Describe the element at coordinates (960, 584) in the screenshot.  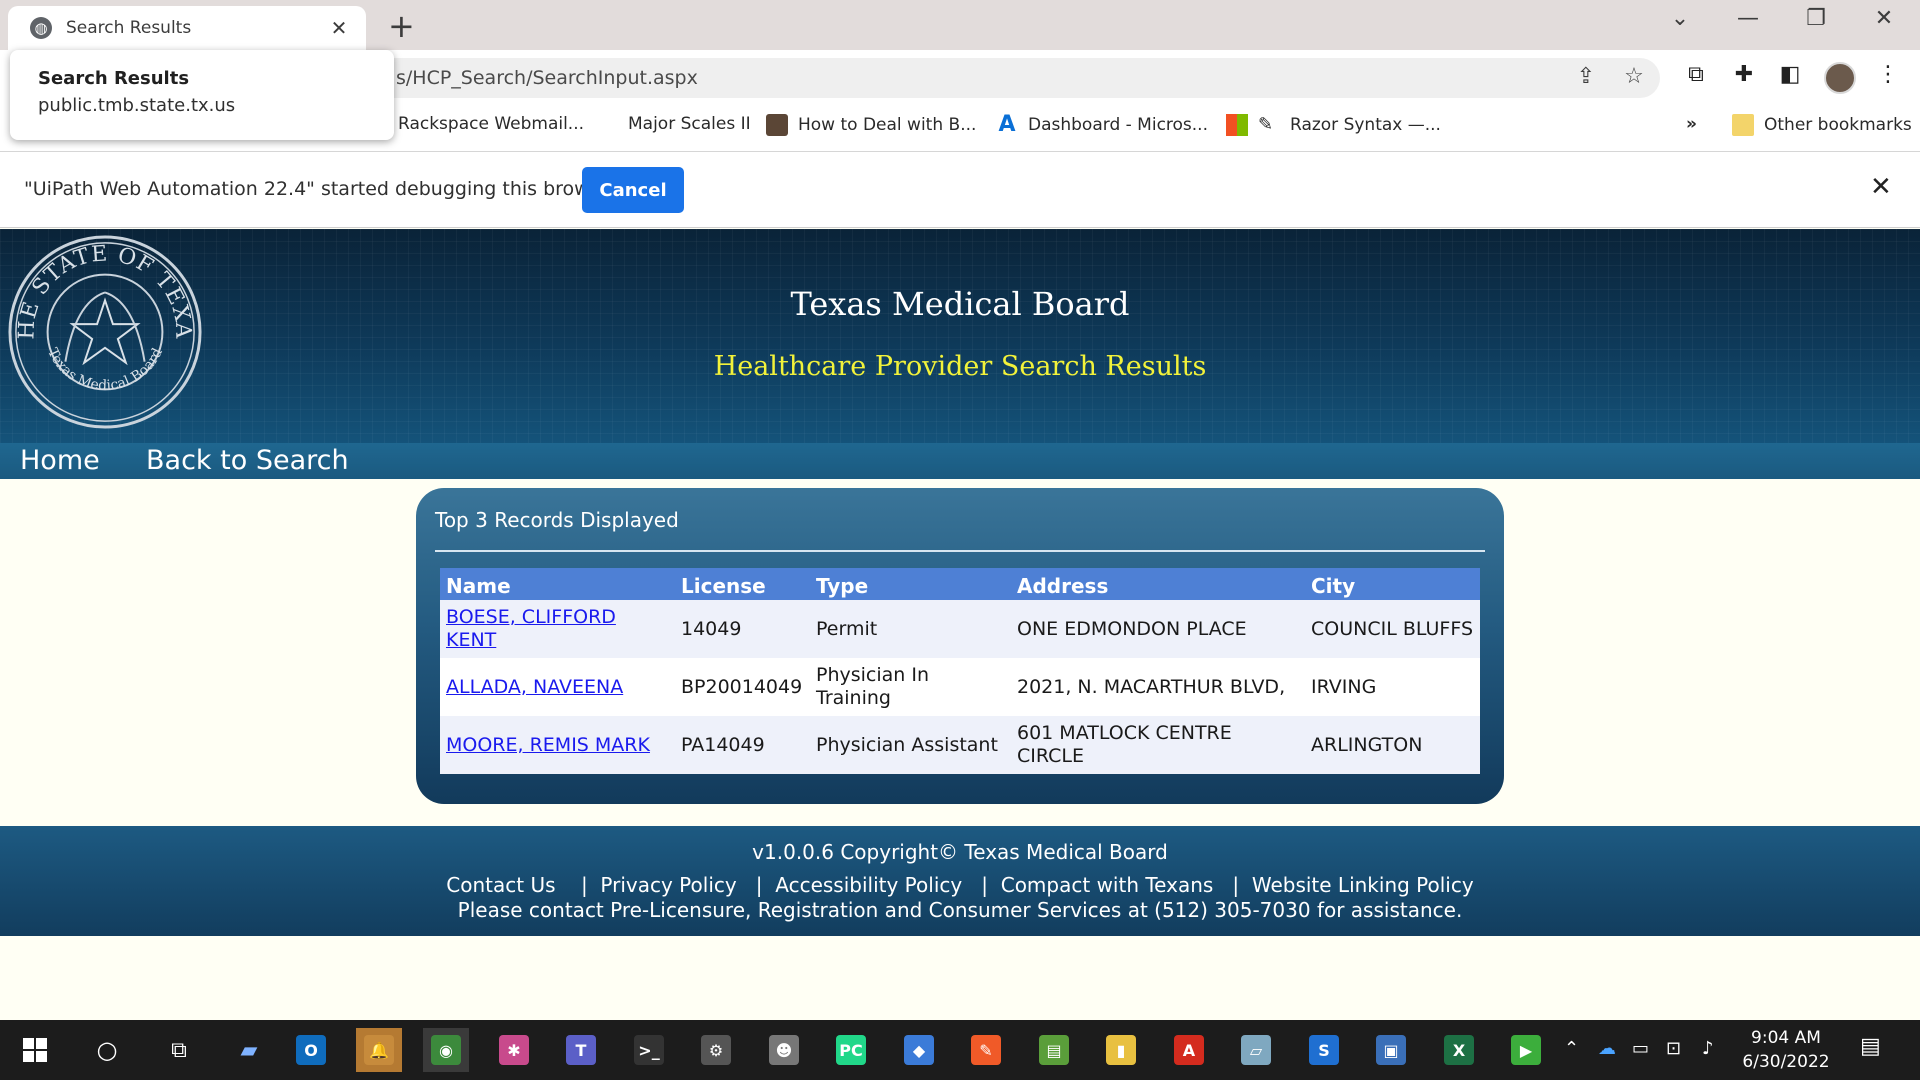
I see `table-header-row: Name License Type Address City` at that location.